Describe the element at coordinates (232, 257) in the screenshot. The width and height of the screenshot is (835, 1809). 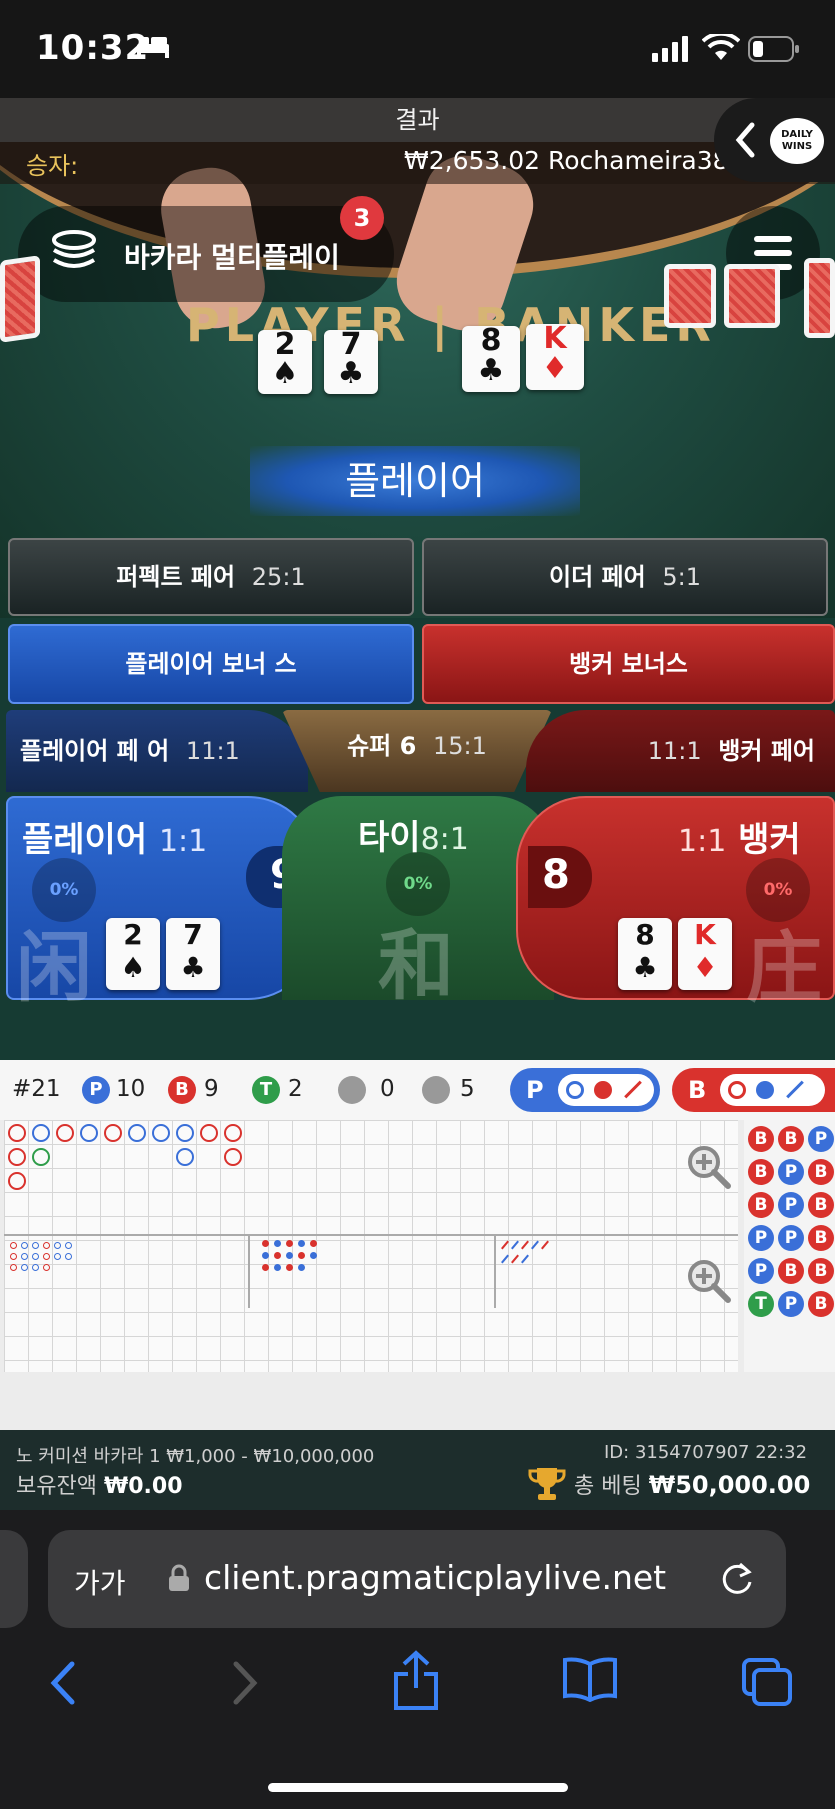
I see `game-title: 바카라 멀티플레이` at that location.